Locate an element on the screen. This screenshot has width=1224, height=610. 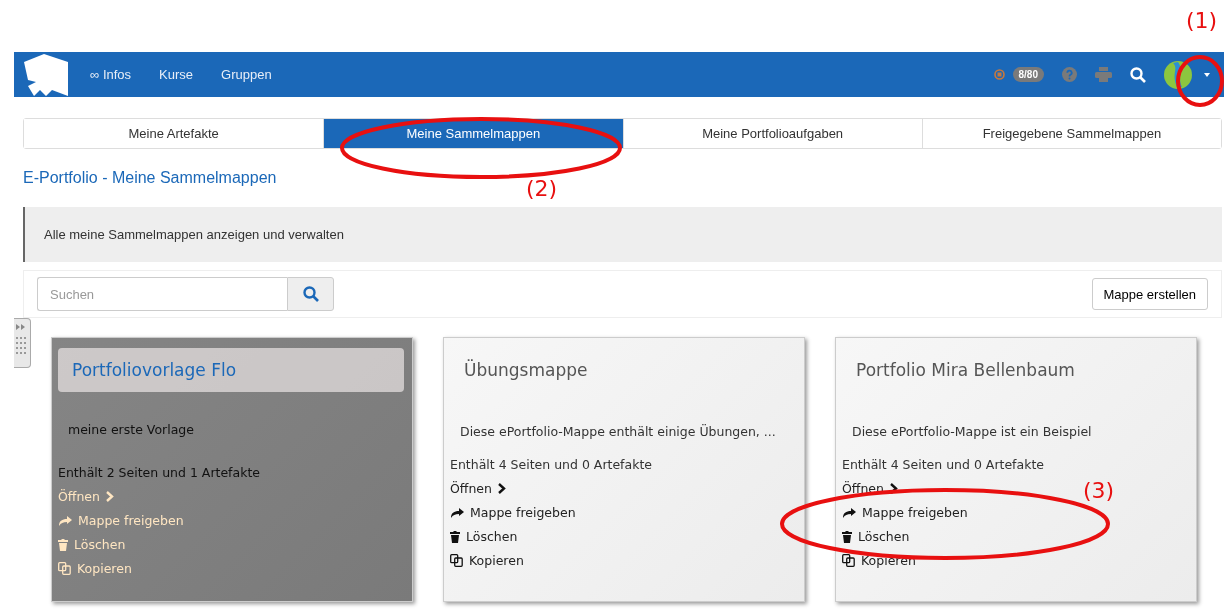
avatar is located at coordinates (1178, 74).